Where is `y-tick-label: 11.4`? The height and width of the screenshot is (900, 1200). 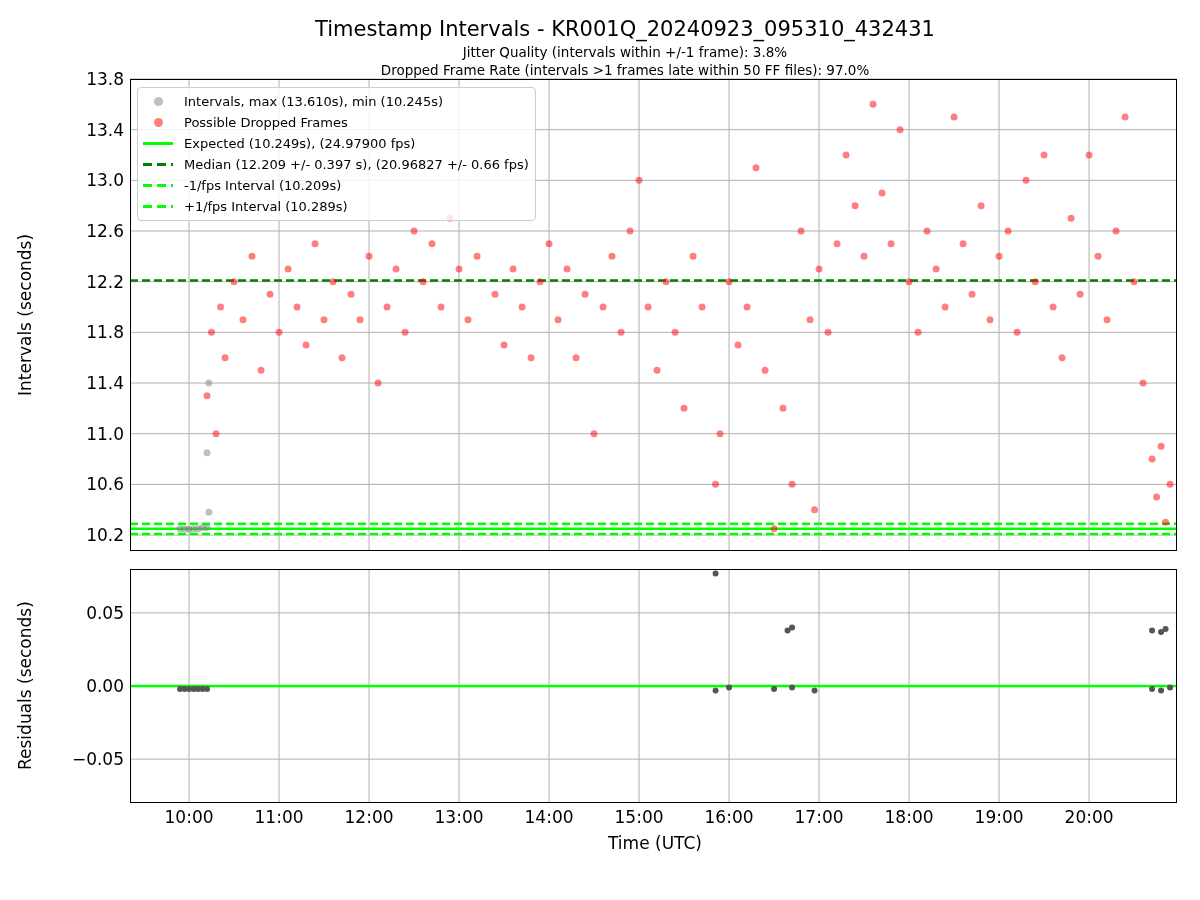
y-tick-label: 11.4 is located at coordinates (105, 383).